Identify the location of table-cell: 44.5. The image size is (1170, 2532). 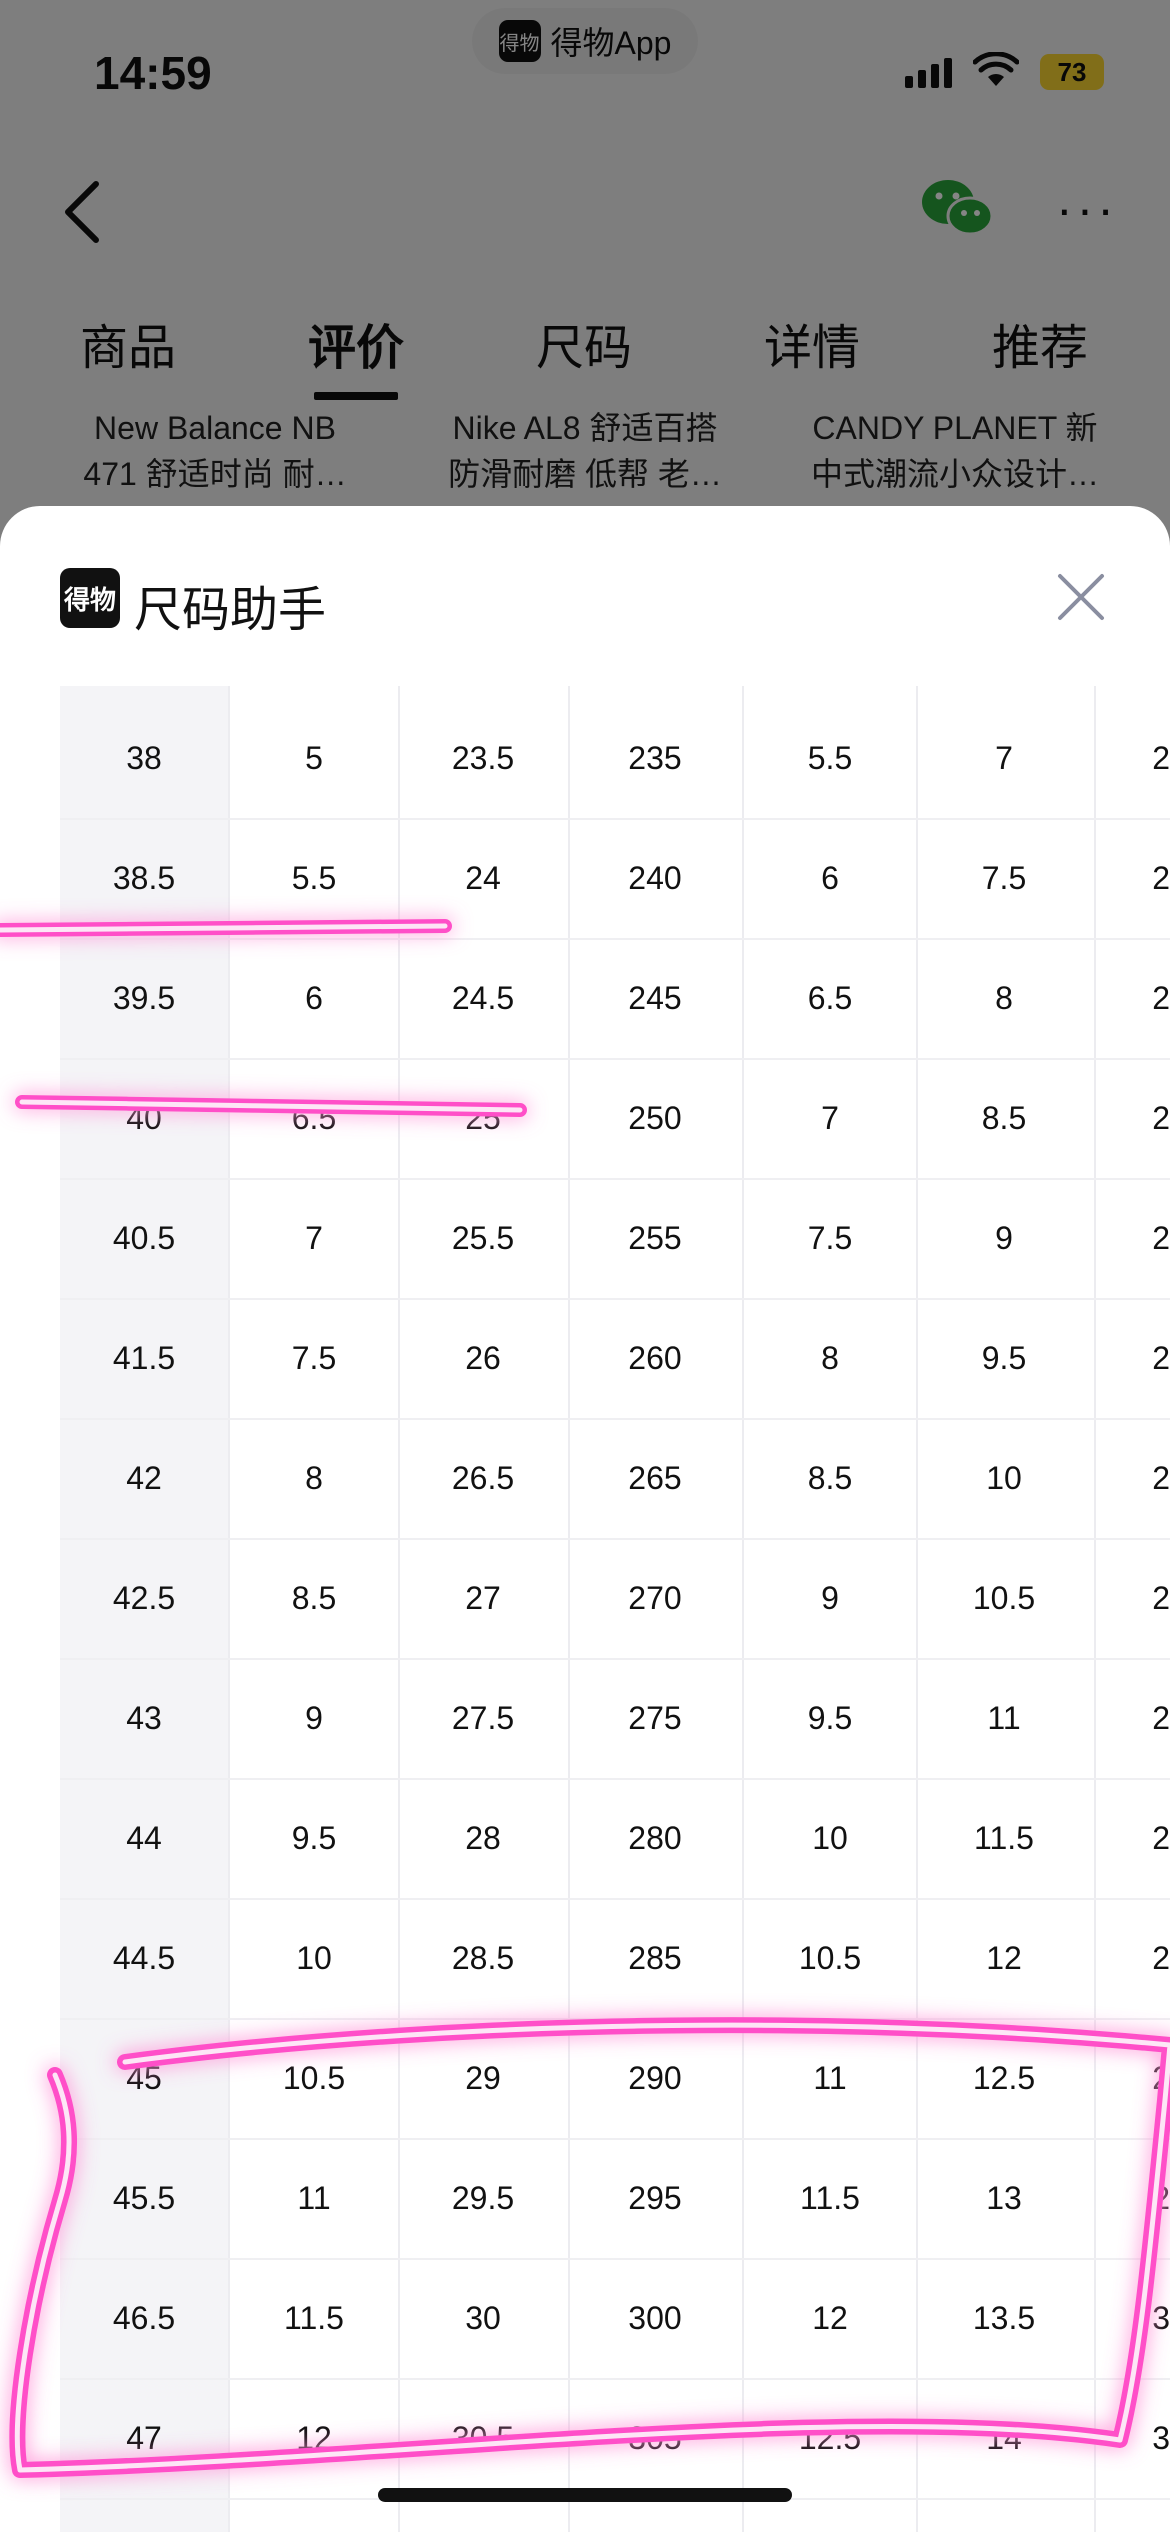
(144, 1958).